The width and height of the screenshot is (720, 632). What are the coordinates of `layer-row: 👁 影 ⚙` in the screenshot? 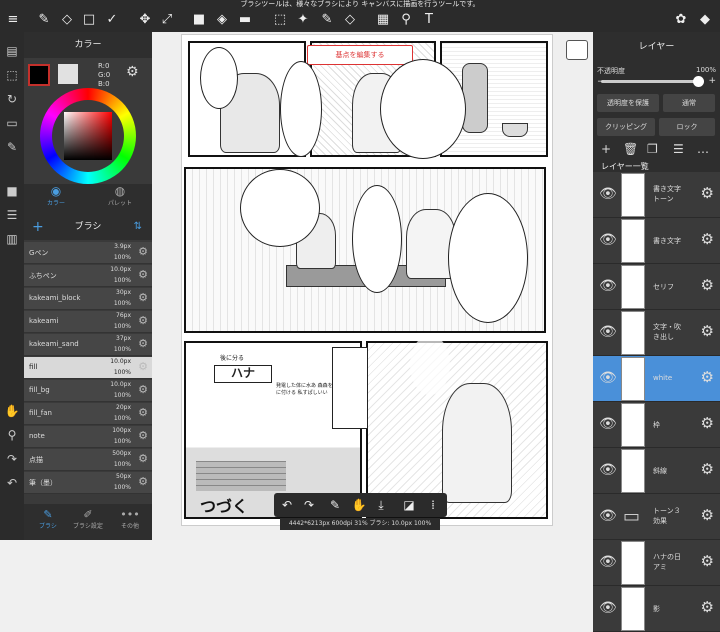 It's located at (656, 609).